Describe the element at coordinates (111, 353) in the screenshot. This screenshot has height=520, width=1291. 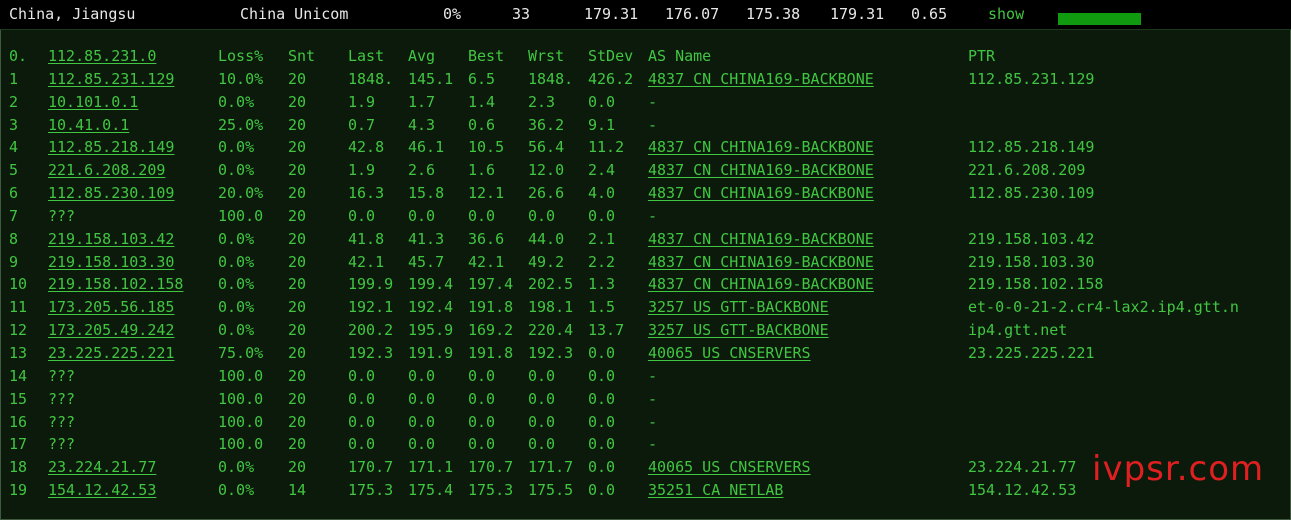
I see `hop-host-link: 23.225.225.221` at that location.